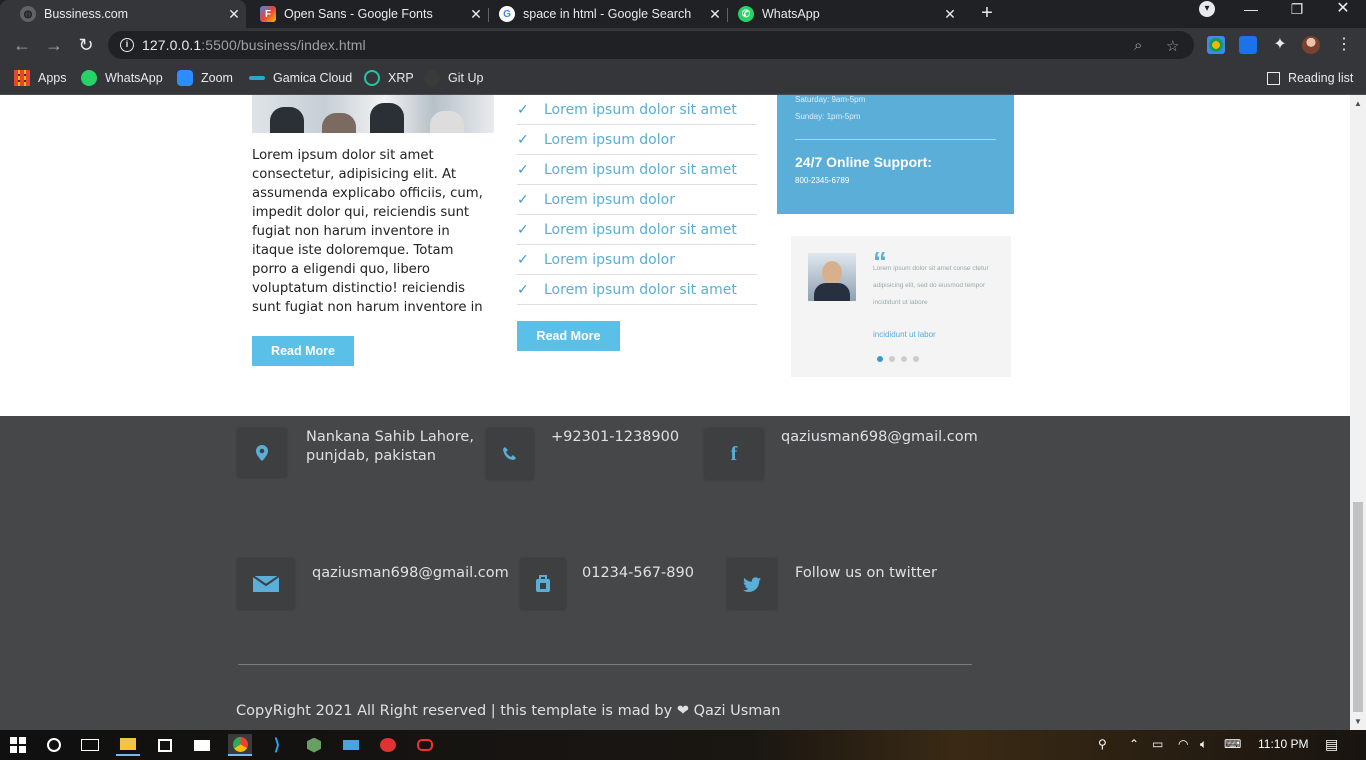 This screenshot has width=1366, height=760. What do you see at coordinates (752, 584) in the screenshot?
I see `twitter-icon` at bounding box center [752, 584].